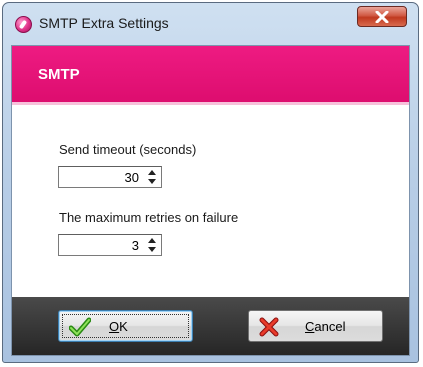  What do you see at coordinates (210, 24) in the screenshot?
I see `title-bar: SMTP Extra Settings` at bounding box center [210, 24].